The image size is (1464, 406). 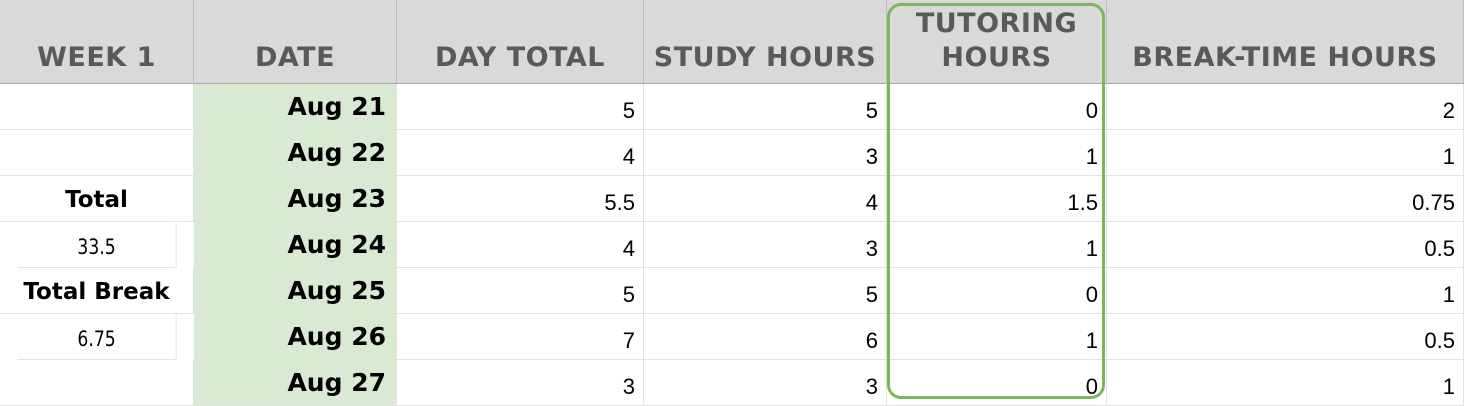 What do you see at coordinates (765, 199) in the screenshot?
I see `study-hours-cell: 4` at bounding box center [765, 199].